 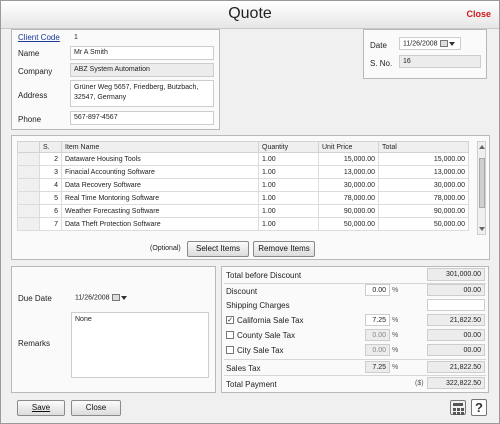 What do you see at coordinates (456, 305) in the screenshot?
I see `shipping-field` at bounding box center [456, 305].